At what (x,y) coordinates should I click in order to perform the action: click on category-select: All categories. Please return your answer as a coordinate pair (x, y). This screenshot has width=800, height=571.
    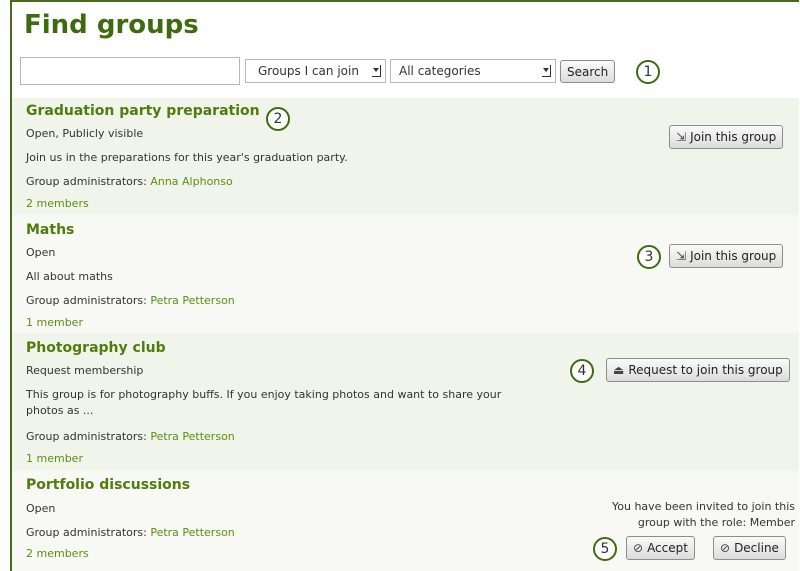
    Looking at the image, I should click on (473, 71).